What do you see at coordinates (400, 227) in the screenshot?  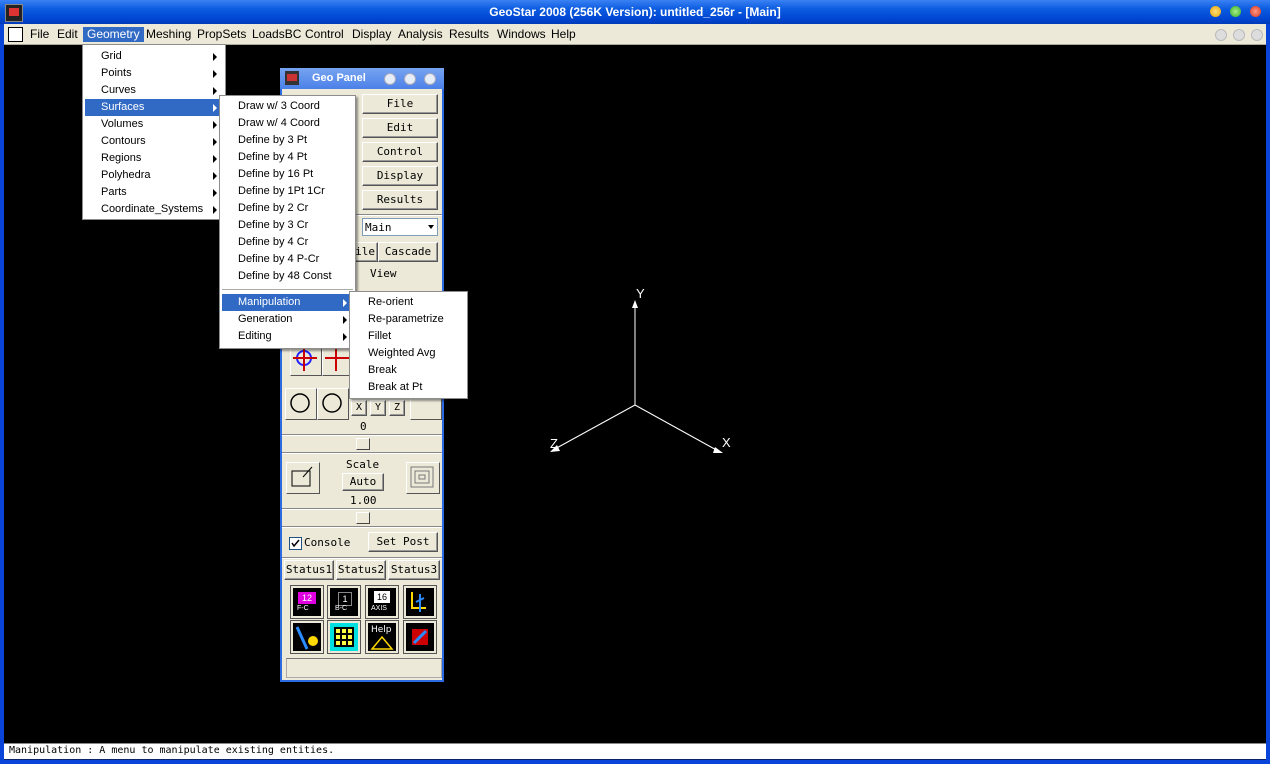 I see `window-select: Main` at bounding box center [400, 227].